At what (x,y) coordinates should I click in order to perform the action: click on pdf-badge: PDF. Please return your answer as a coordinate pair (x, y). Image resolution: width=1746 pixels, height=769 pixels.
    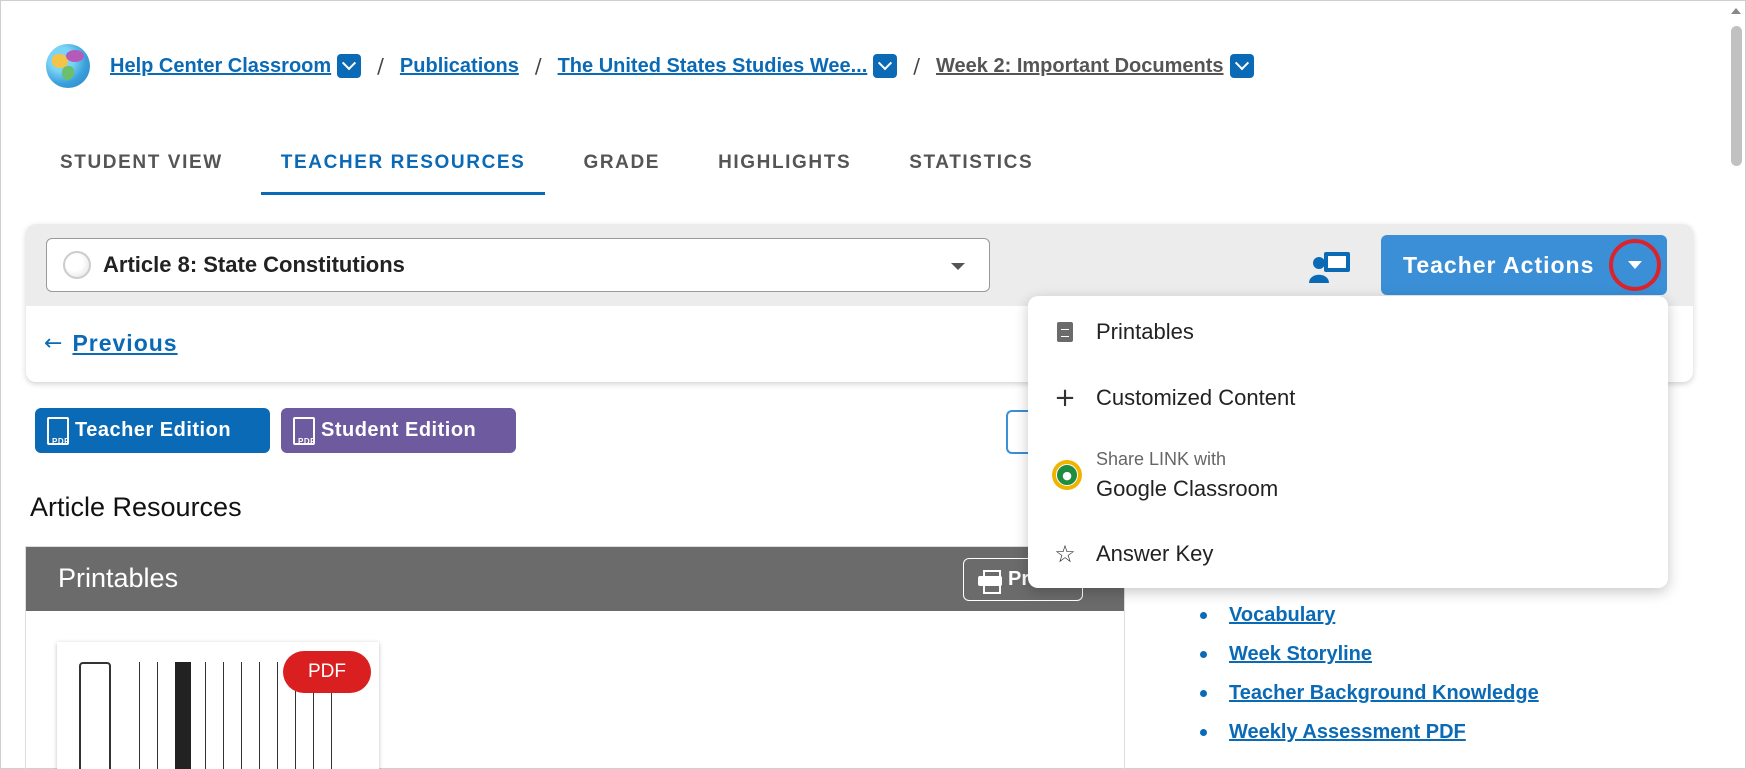
    Looking at the image, I should click on (327, 672).